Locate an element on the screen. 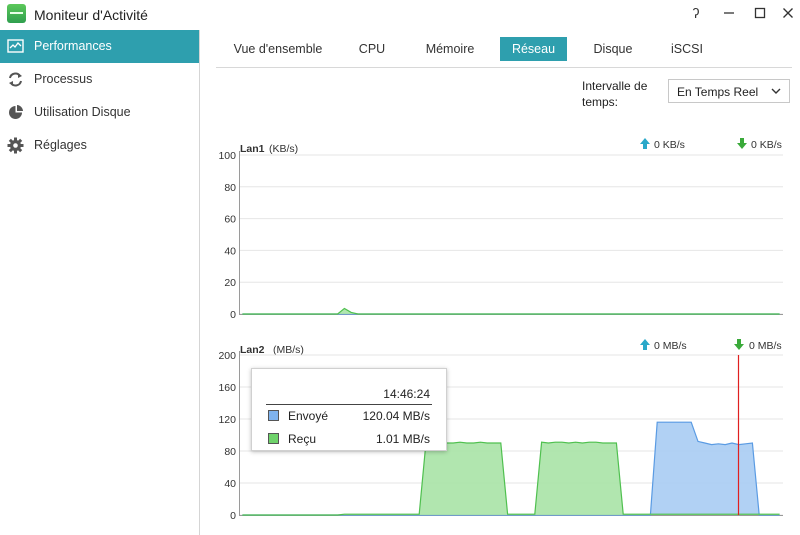 This screenshot has height=535, width=800. tooltip-series-name: Reçu is located at coordinates (302, 439).